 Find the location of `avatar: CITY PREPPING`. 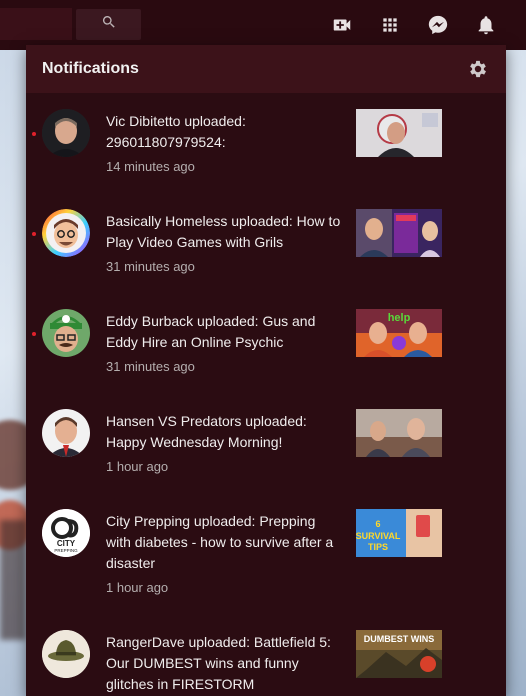

avatar: CITY PREPPING is located at coordinates (66, 533).